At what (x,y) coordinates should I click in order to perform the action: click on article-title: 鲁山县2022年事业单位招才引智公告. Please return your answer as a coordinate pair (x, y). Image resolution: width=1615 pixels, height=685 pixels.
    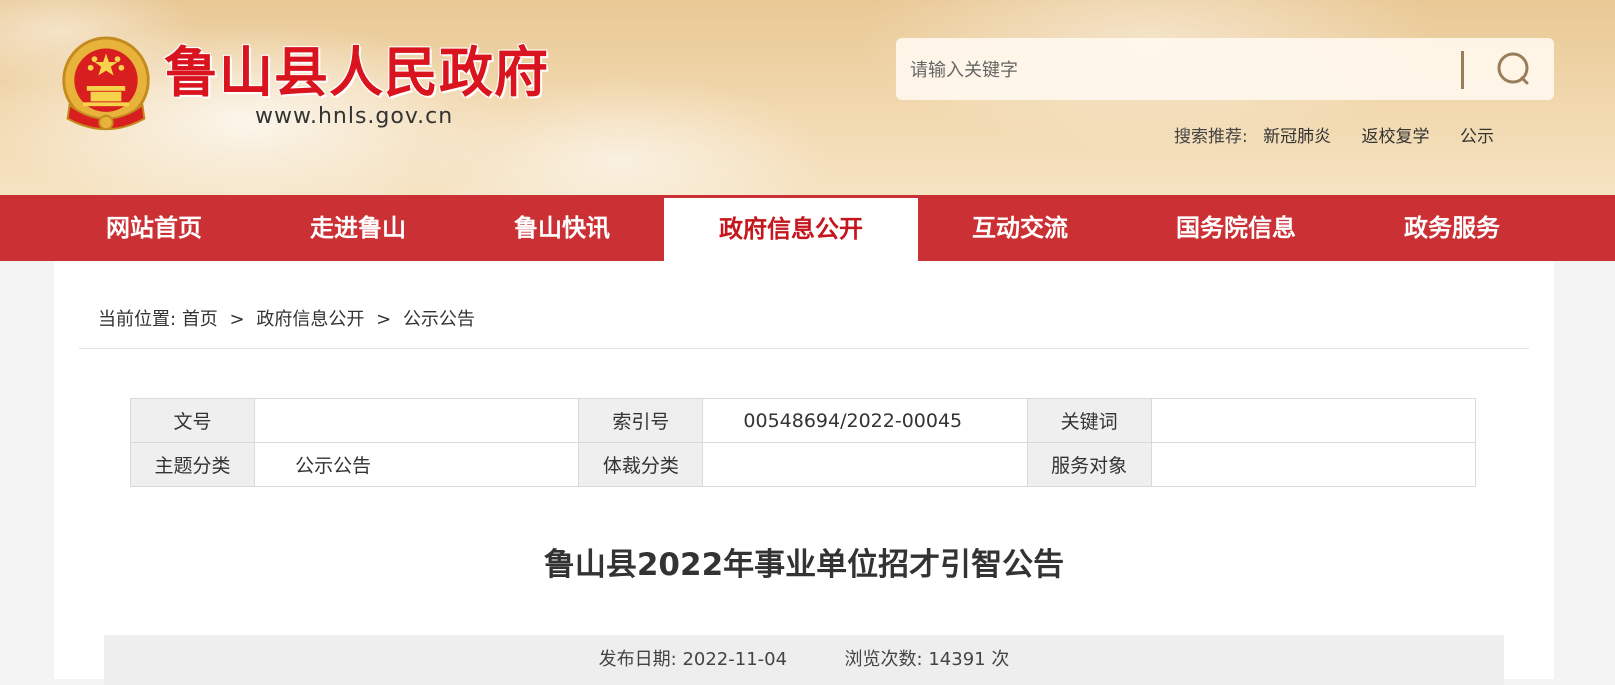
    Looking at the image, I should click on (804, 565).